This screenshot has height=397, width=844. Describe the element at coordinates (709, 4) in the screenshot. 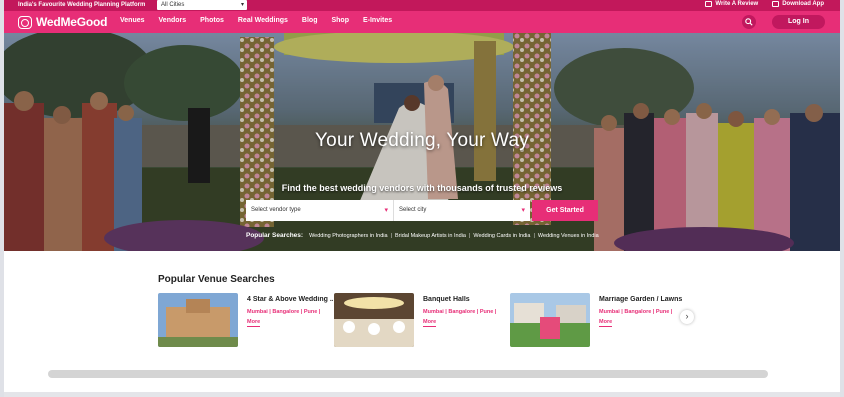

I see `pencil-icon` at that location.